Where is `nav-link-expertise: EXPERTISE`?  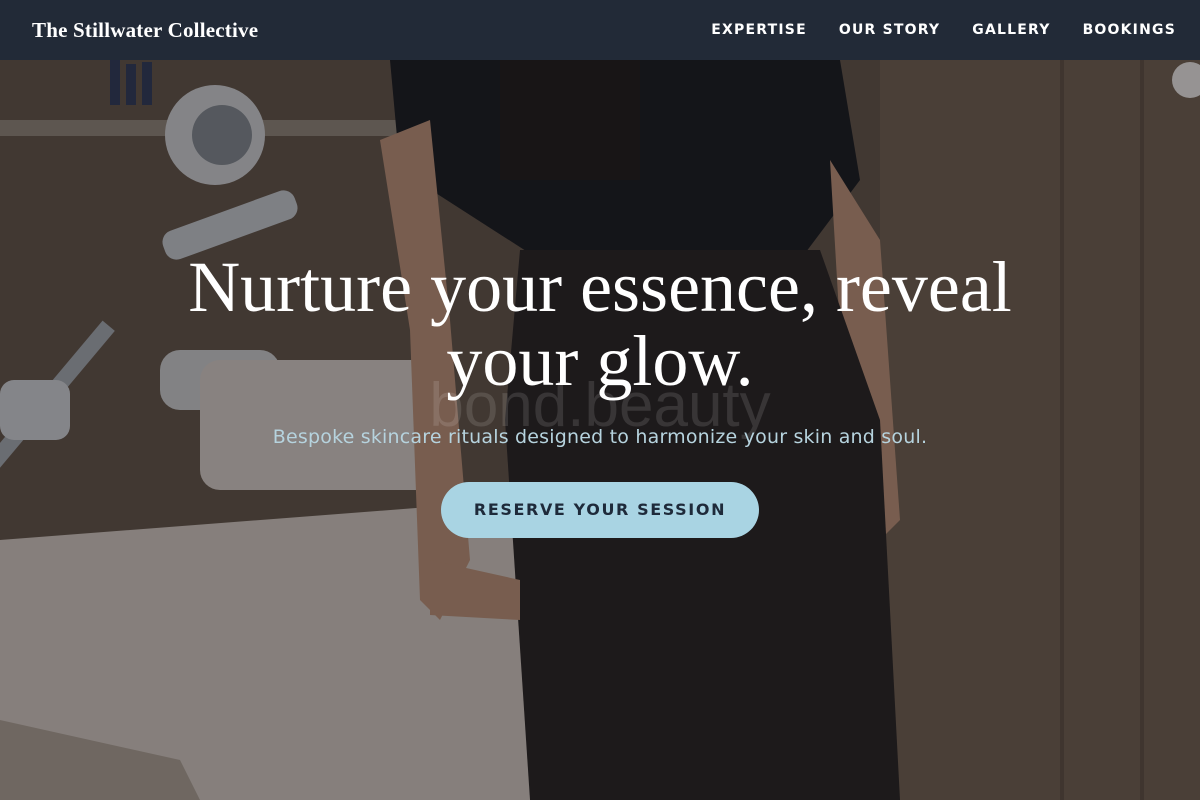
nav-link-expertise: EXPERTISE is located at coordinates (759, 30).